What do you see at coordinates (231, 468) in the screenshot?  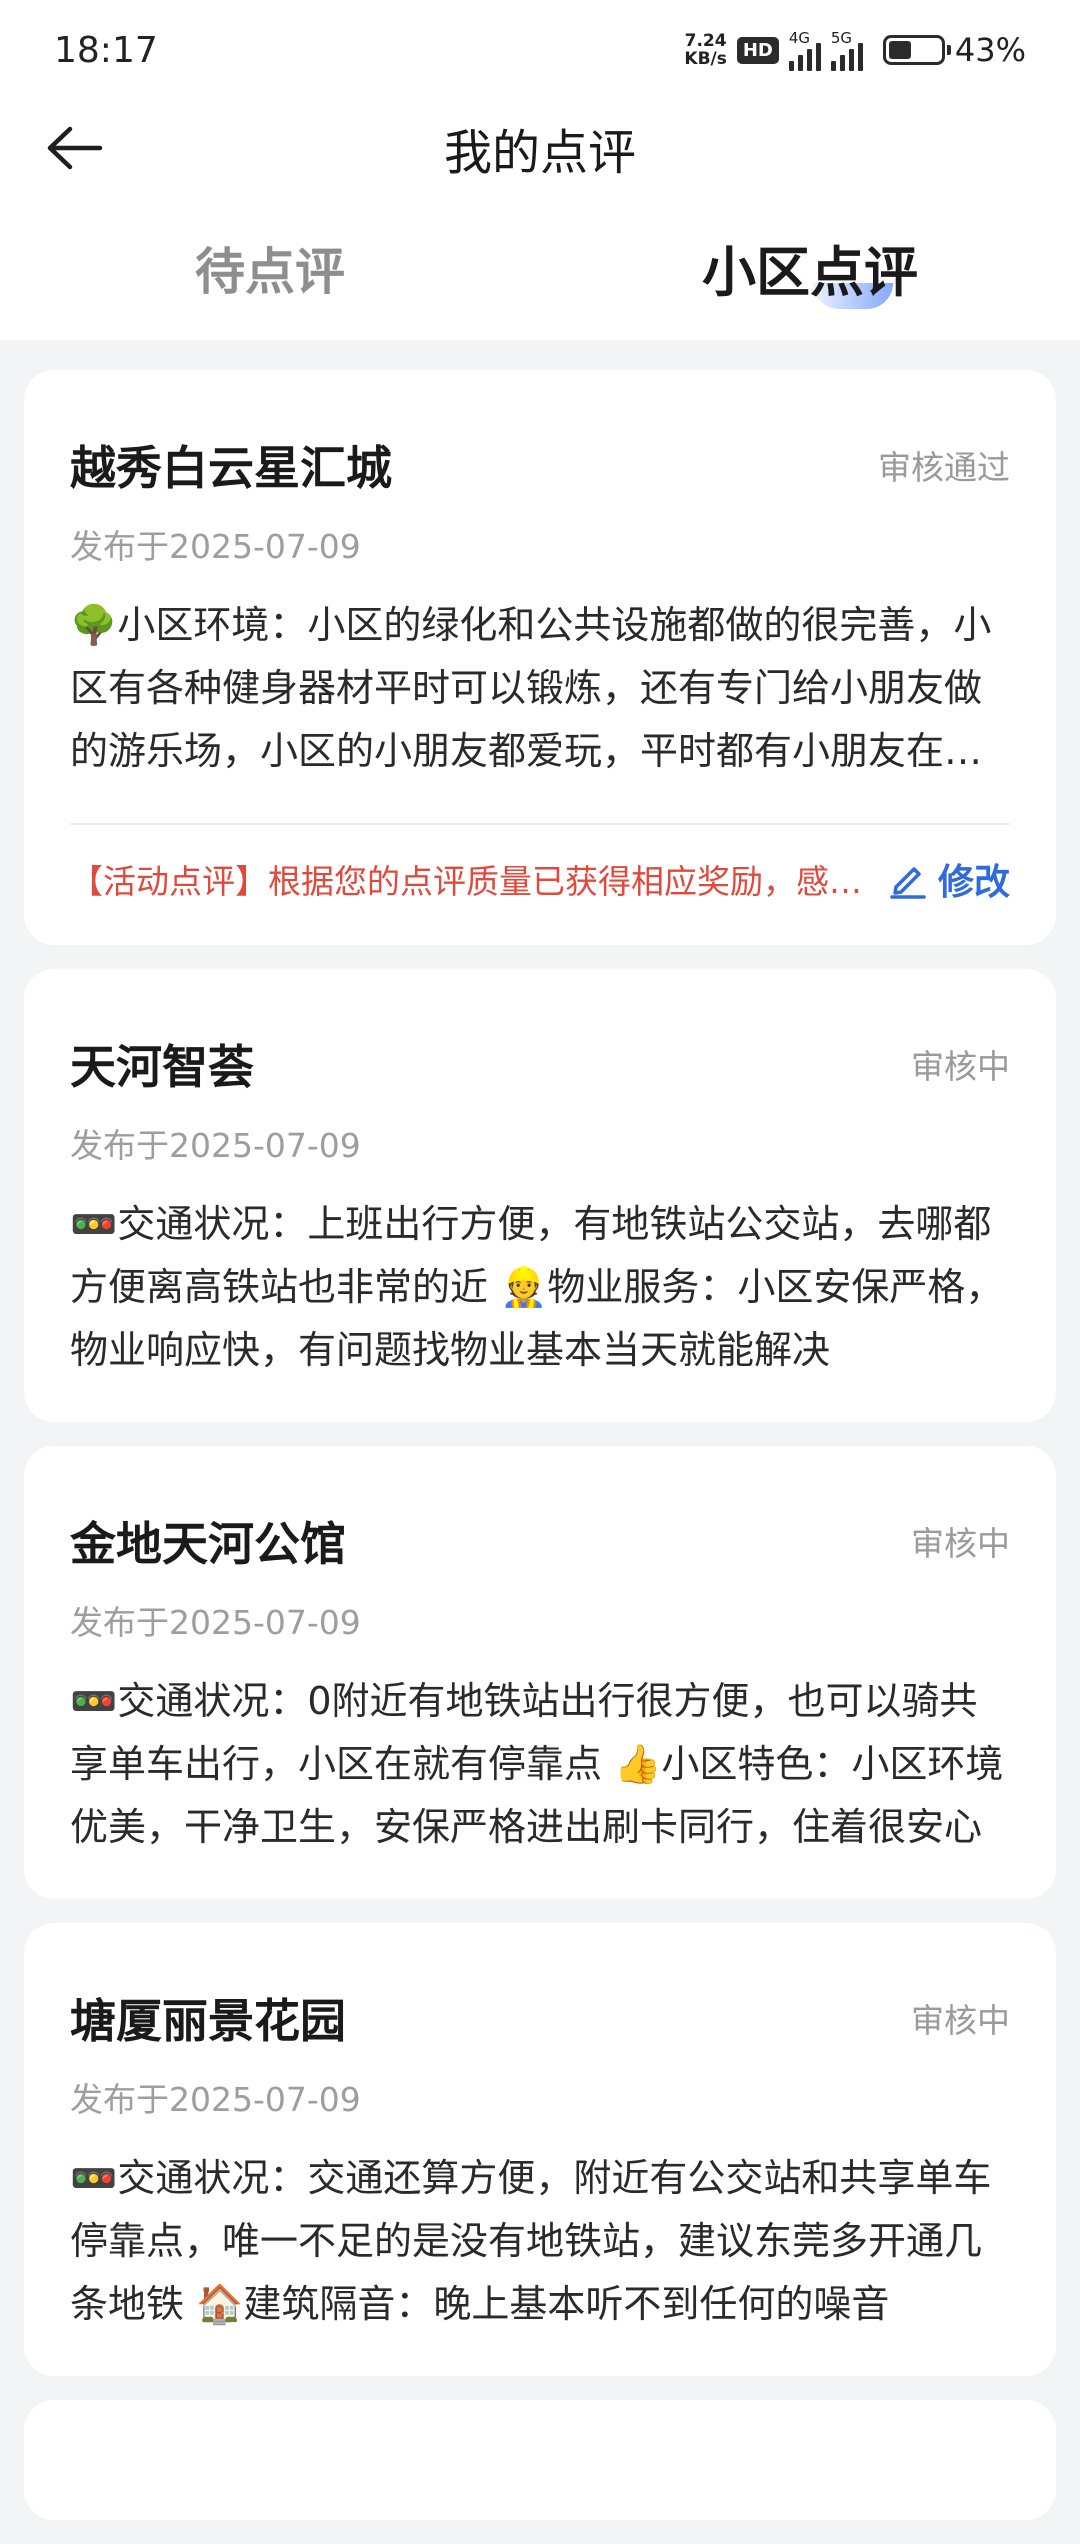 I see `community-name: 越秀白云星汇城` at bounding box center [231, 468].